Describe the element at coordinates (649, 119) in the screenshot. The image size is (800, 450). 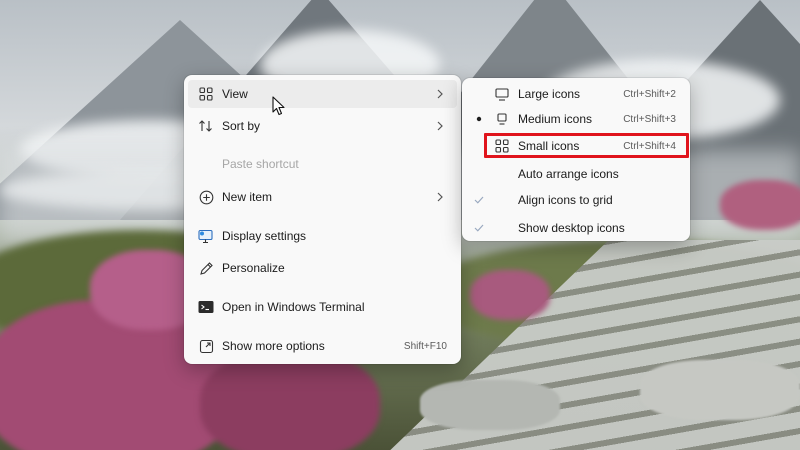
I see `keyboard-shortcut: Ctrl+Shift+3` at that location.